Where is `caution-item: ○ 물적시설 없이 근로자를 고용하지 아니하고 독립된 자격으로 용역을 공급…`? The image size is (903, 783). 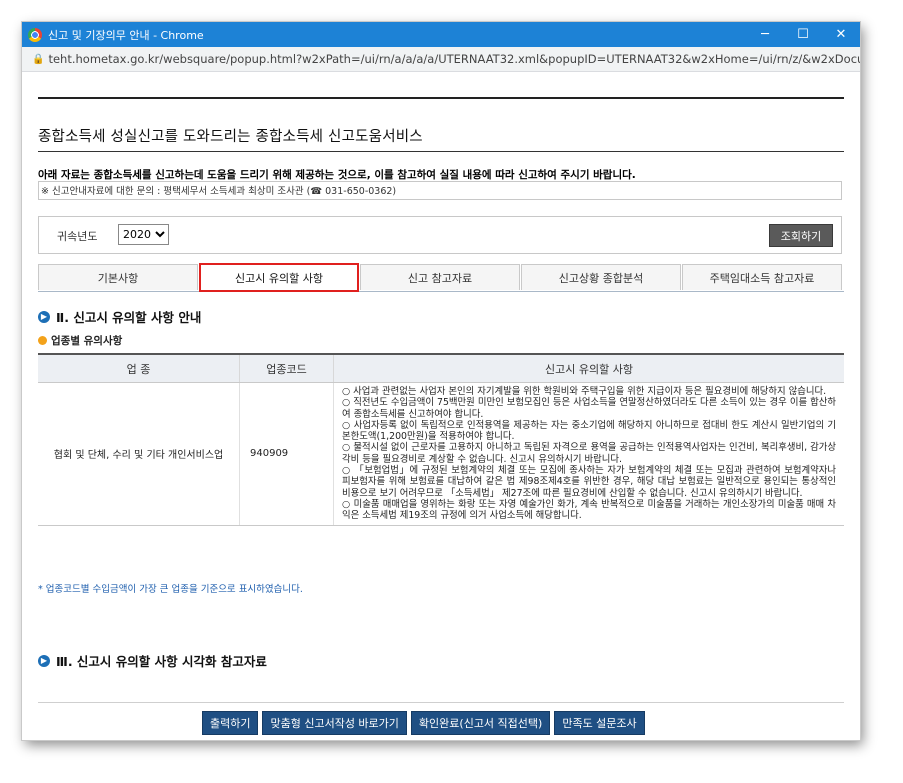 caution-item: ○ 물적시설 없이 근로자를 고용하지 아니하고 독립된 자격으로 용역을 공급… is located at coordinates (589, 453).